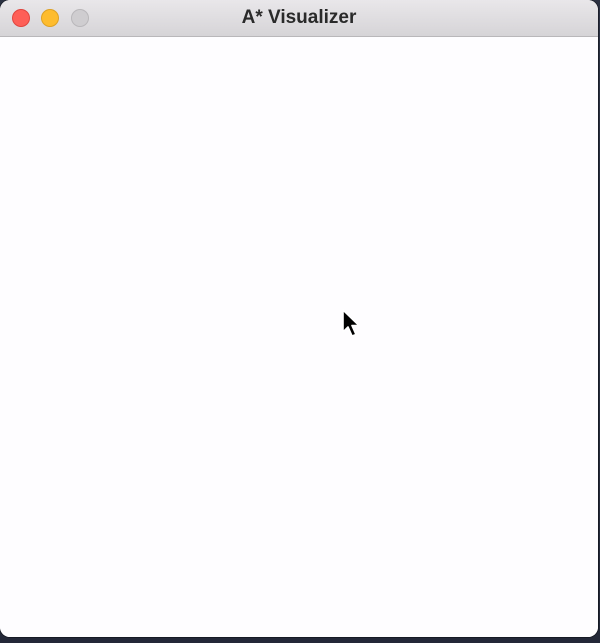 The width and height of the screenshot is (600, 643). I want to click on arrow-cursor-icon, so click(351, 323).